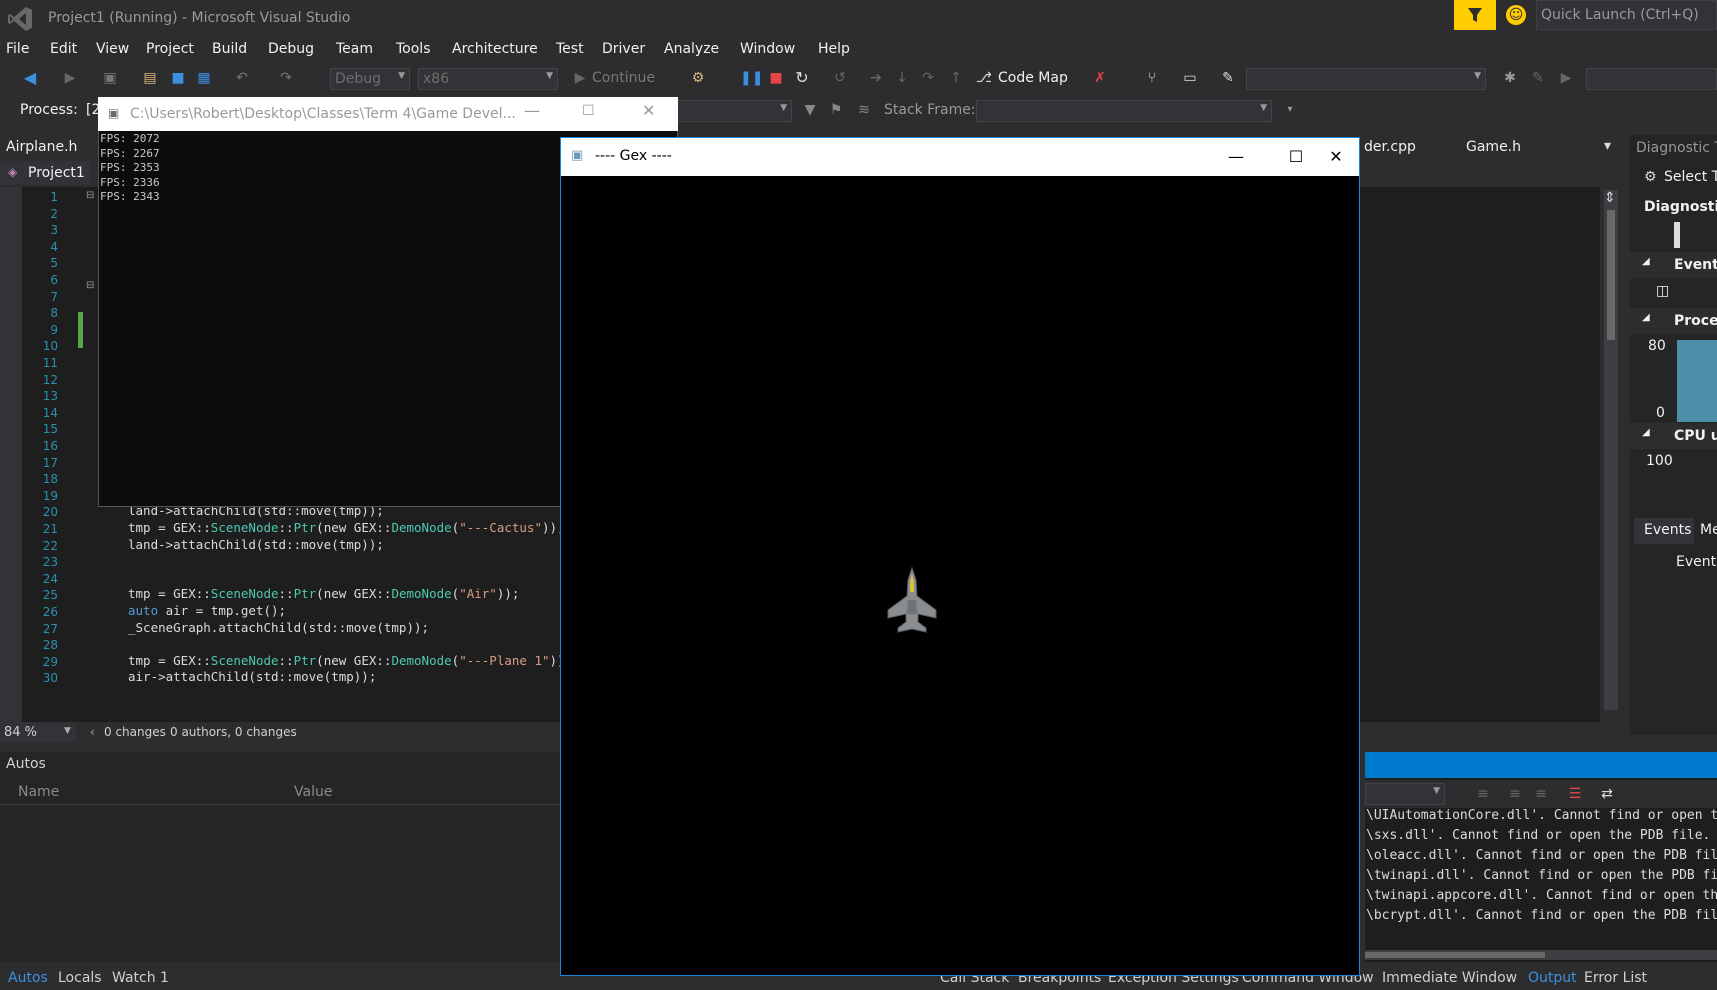 Image resolution: width=1717 pixels, height=990 pixels. What do you see at coordinates (1615, 978) in the screenshot?
I see `tab-error-list: Error List` at bounding box center [1615, 978].